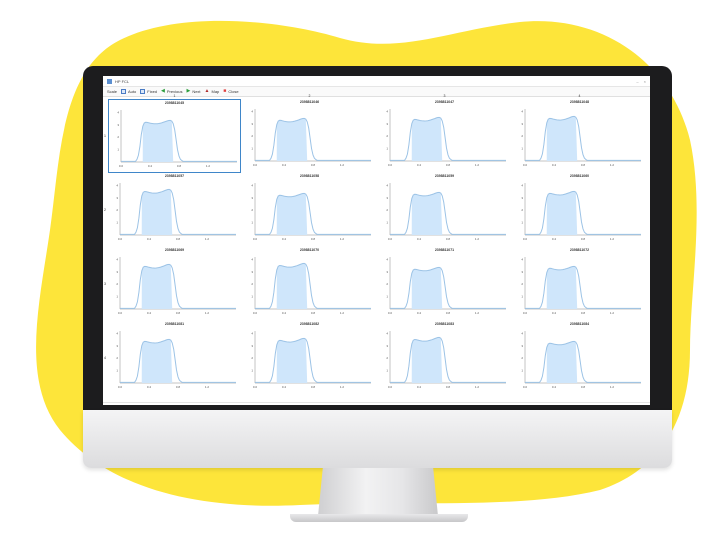 This screenshot has width=709, height=540. What do you see at coordinates (309, 358) in the screenshot?
I see `plot-cell: 0.0 0.4 0.8 1.2 1 2 3 4 2398811082` at bounding box center [309, 358].